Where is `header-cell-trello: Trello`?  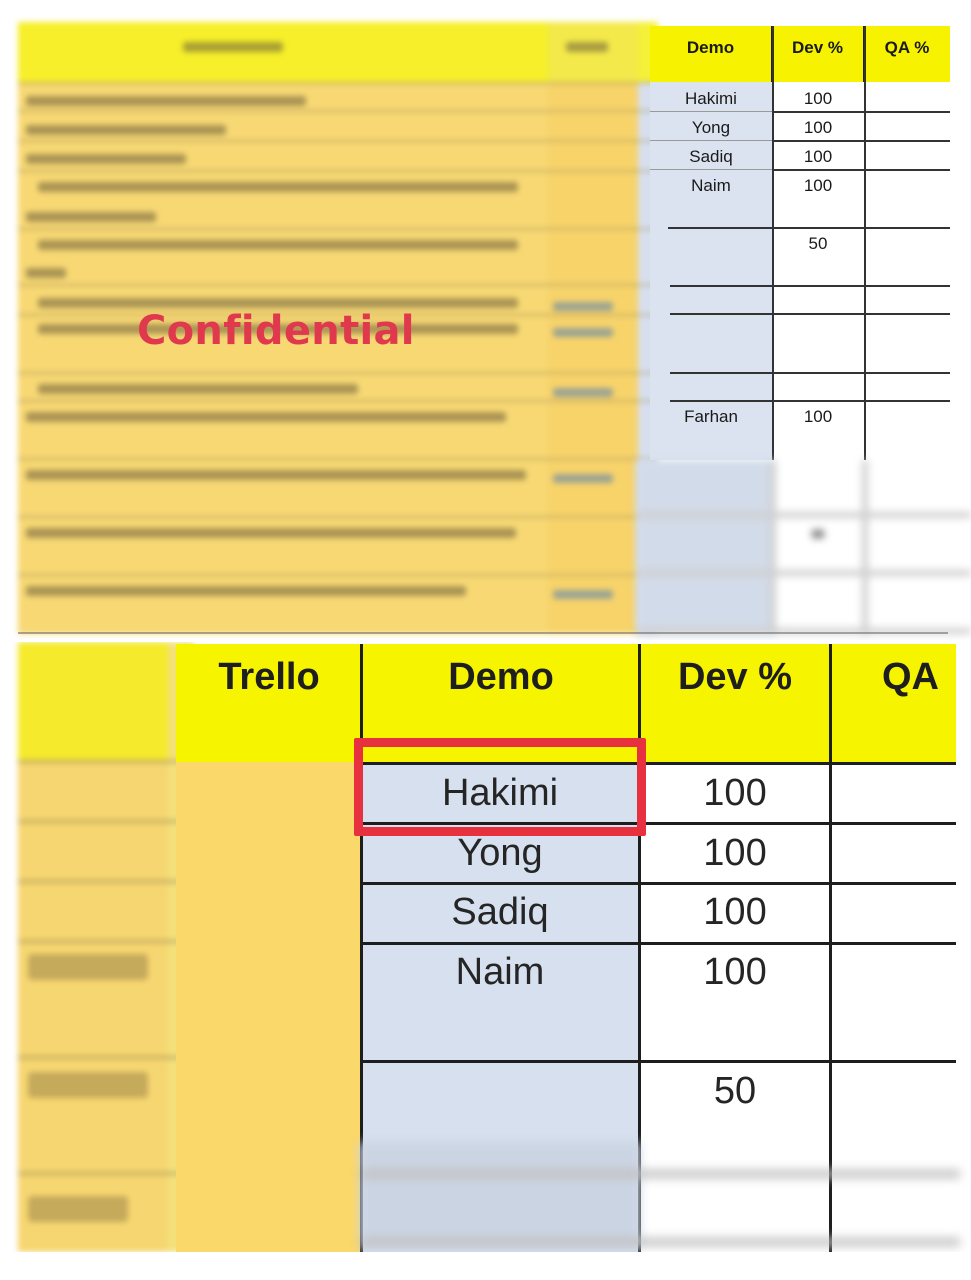
header-cell-trello: Trello is located at coordinates (269, 703).